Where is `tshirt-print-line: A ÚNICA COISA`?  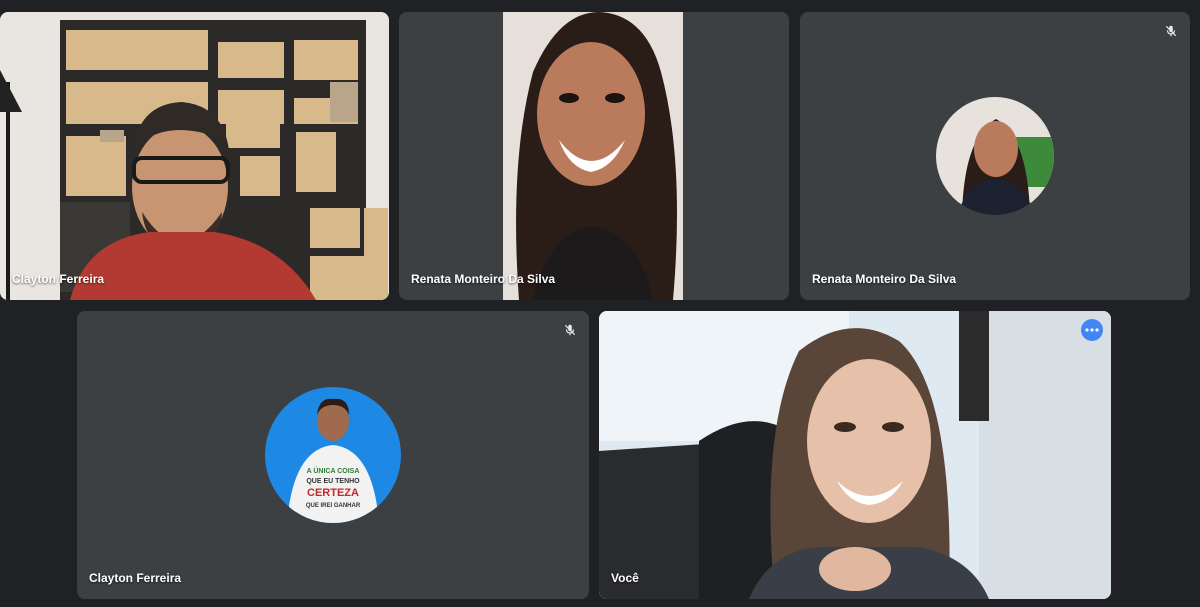 tshirt-print-line: A ÚNICA COISA is located at coordinates (333, 470).